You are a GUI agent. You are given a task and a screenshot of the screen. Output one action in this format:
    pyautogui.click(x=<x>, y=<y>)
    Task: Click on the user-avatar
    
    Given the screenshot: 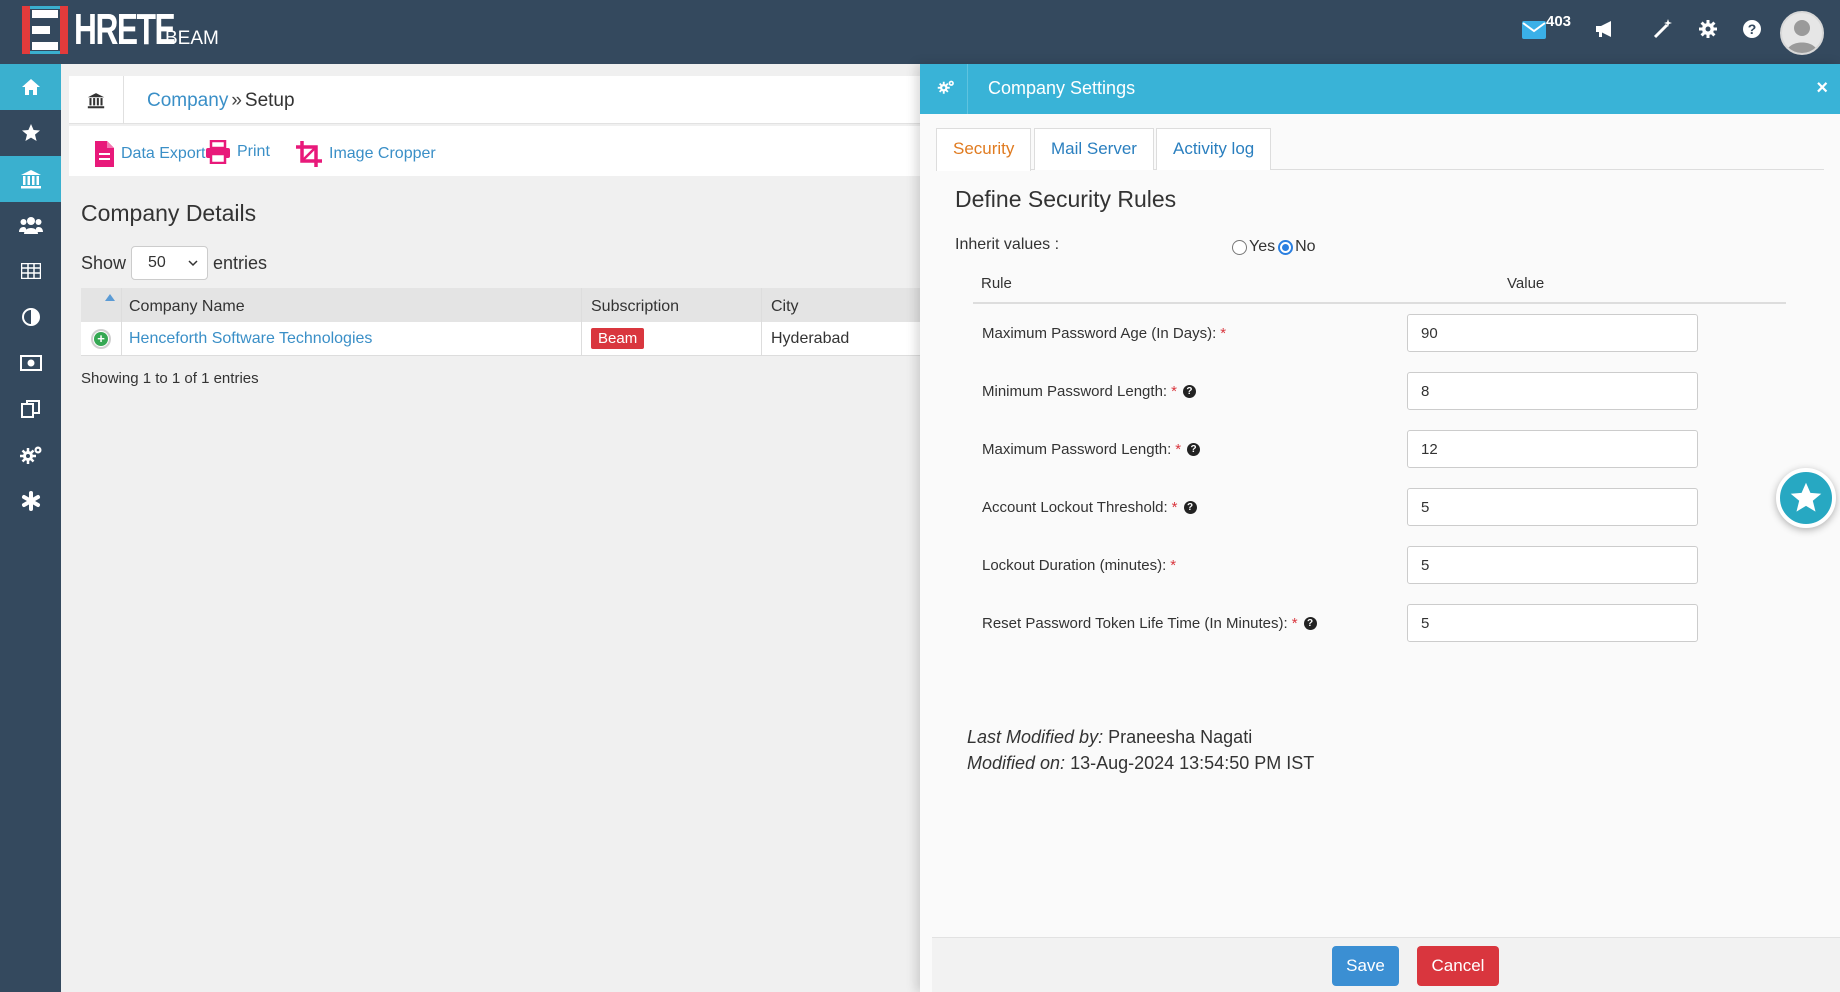 What is the action you would take?
    pyautogui.click(x=1802, y=33)
    